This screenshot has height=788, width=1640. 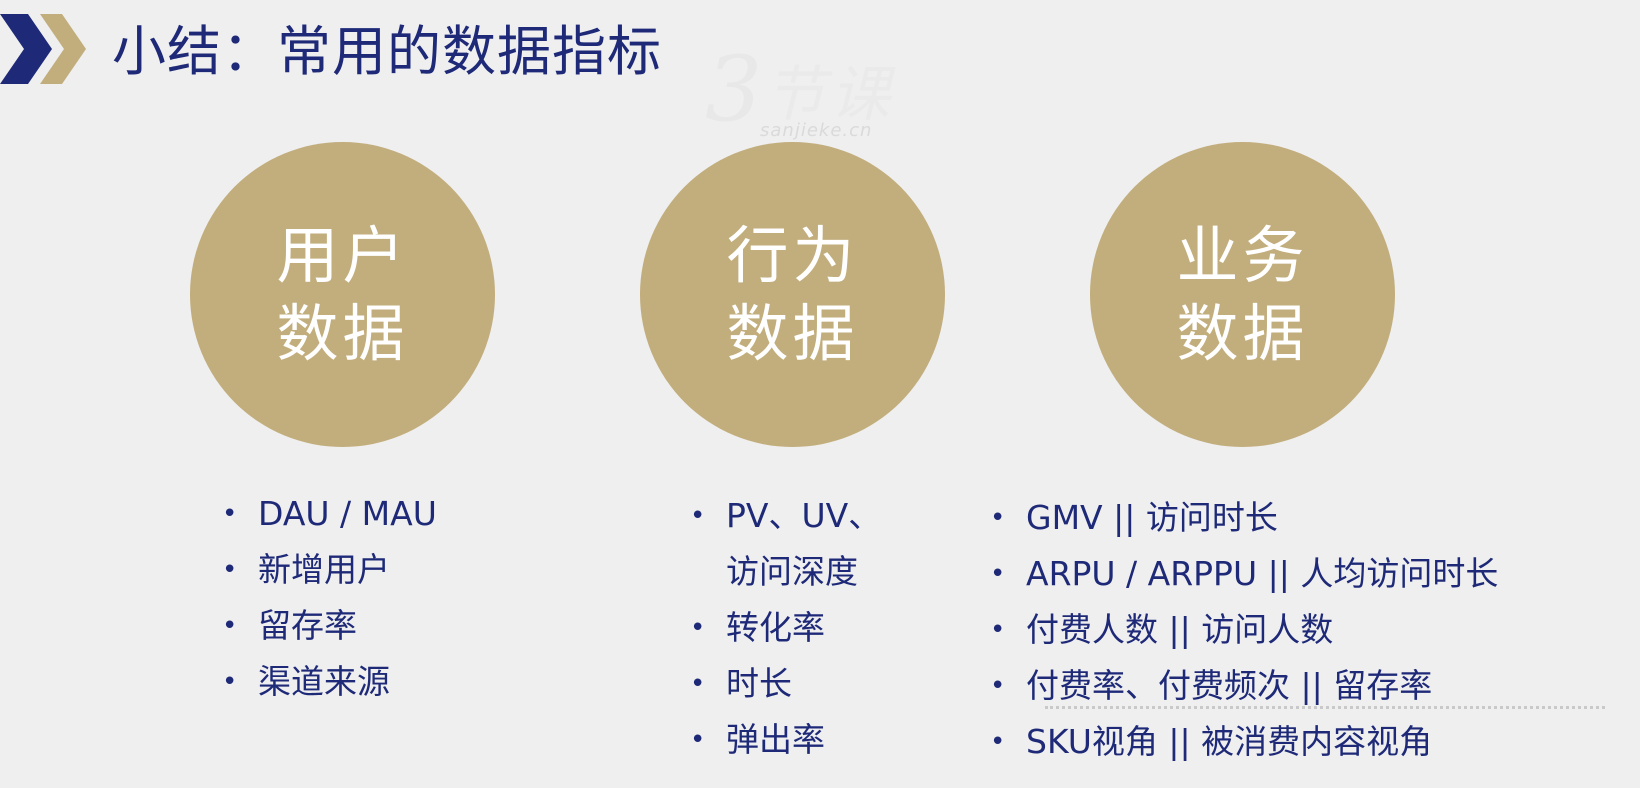 What do you see at coordinates (1244, 574) in the screenshot?
I see `list-item: ARPU / ARPPU || 人均访问时长` at bounding box center [1244, 574].